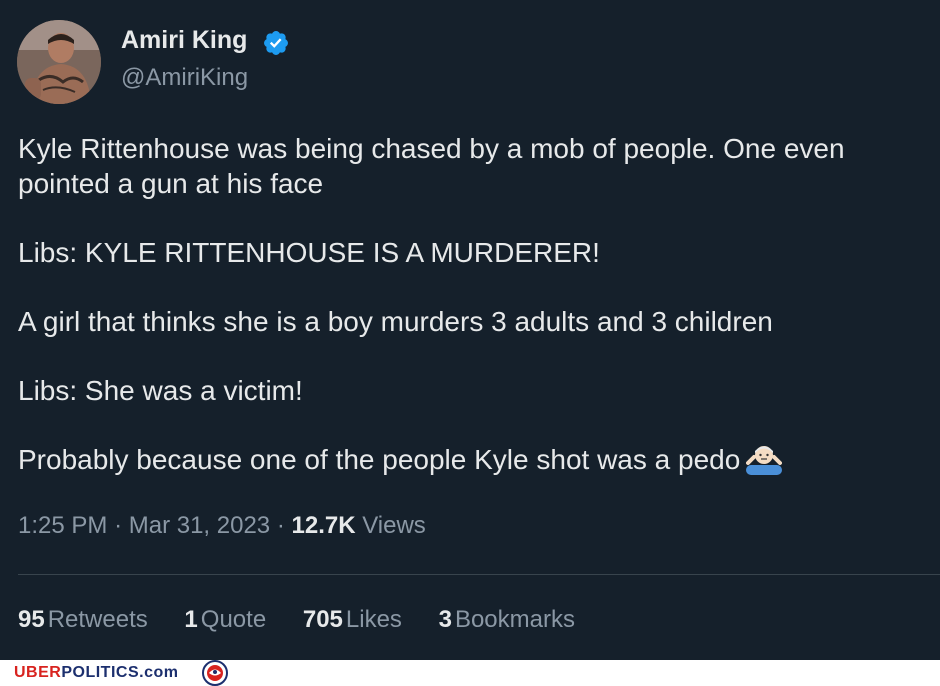 The image size is (940, 686). What do you see at coordinates (233, 619) in the screenshot?
I see `quotes-label: Quote` at bounding box center [233, 619].